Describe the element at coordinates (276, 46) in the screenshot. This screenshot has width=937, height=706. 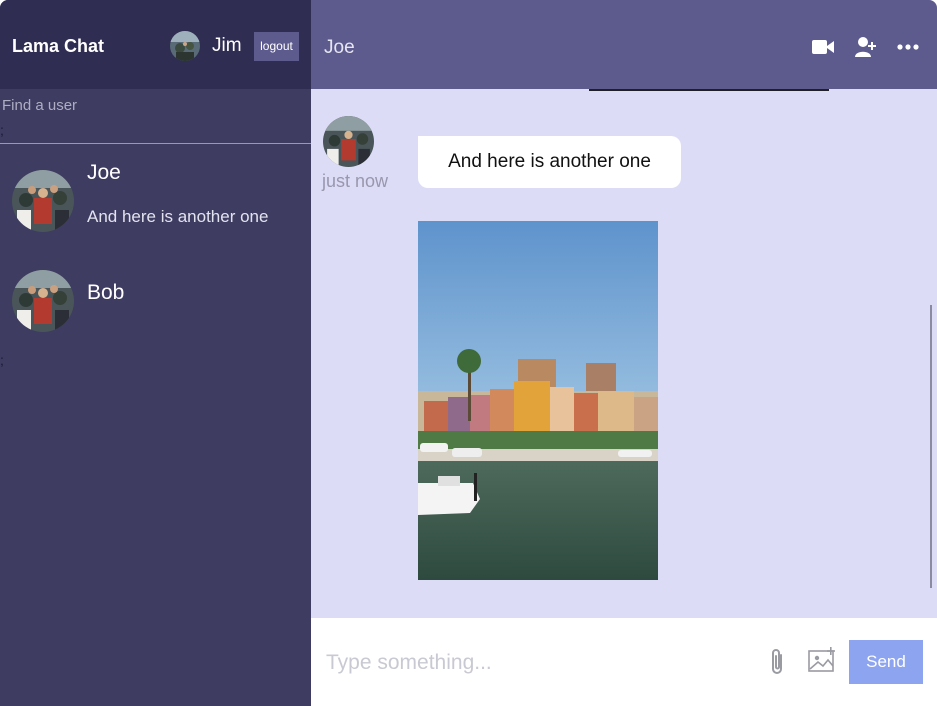
I see `logout-button: logout` at that location.